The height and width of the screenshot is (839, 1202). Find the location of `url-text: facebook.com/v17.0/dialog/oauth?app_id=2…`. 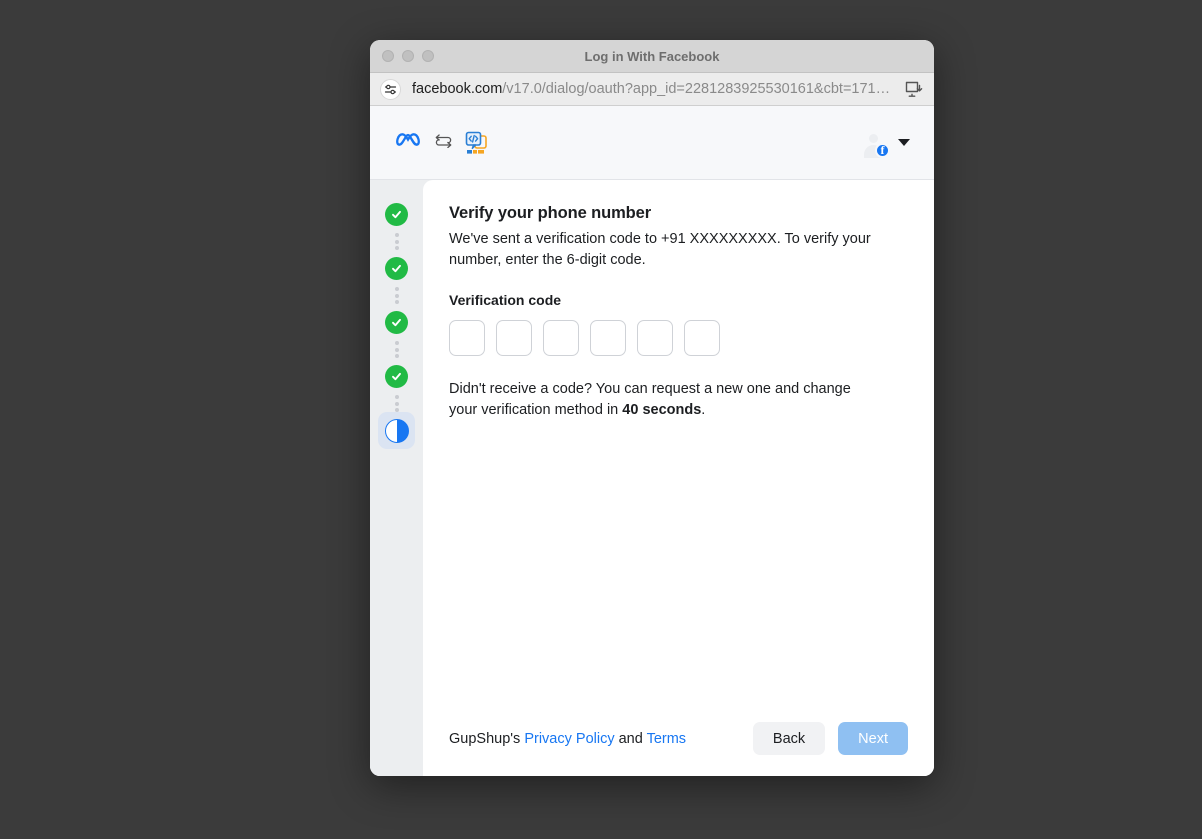

url-text: facebook.com/v17.0/dialog/oauth?app_id=2… is located at coordinates (658, 89).